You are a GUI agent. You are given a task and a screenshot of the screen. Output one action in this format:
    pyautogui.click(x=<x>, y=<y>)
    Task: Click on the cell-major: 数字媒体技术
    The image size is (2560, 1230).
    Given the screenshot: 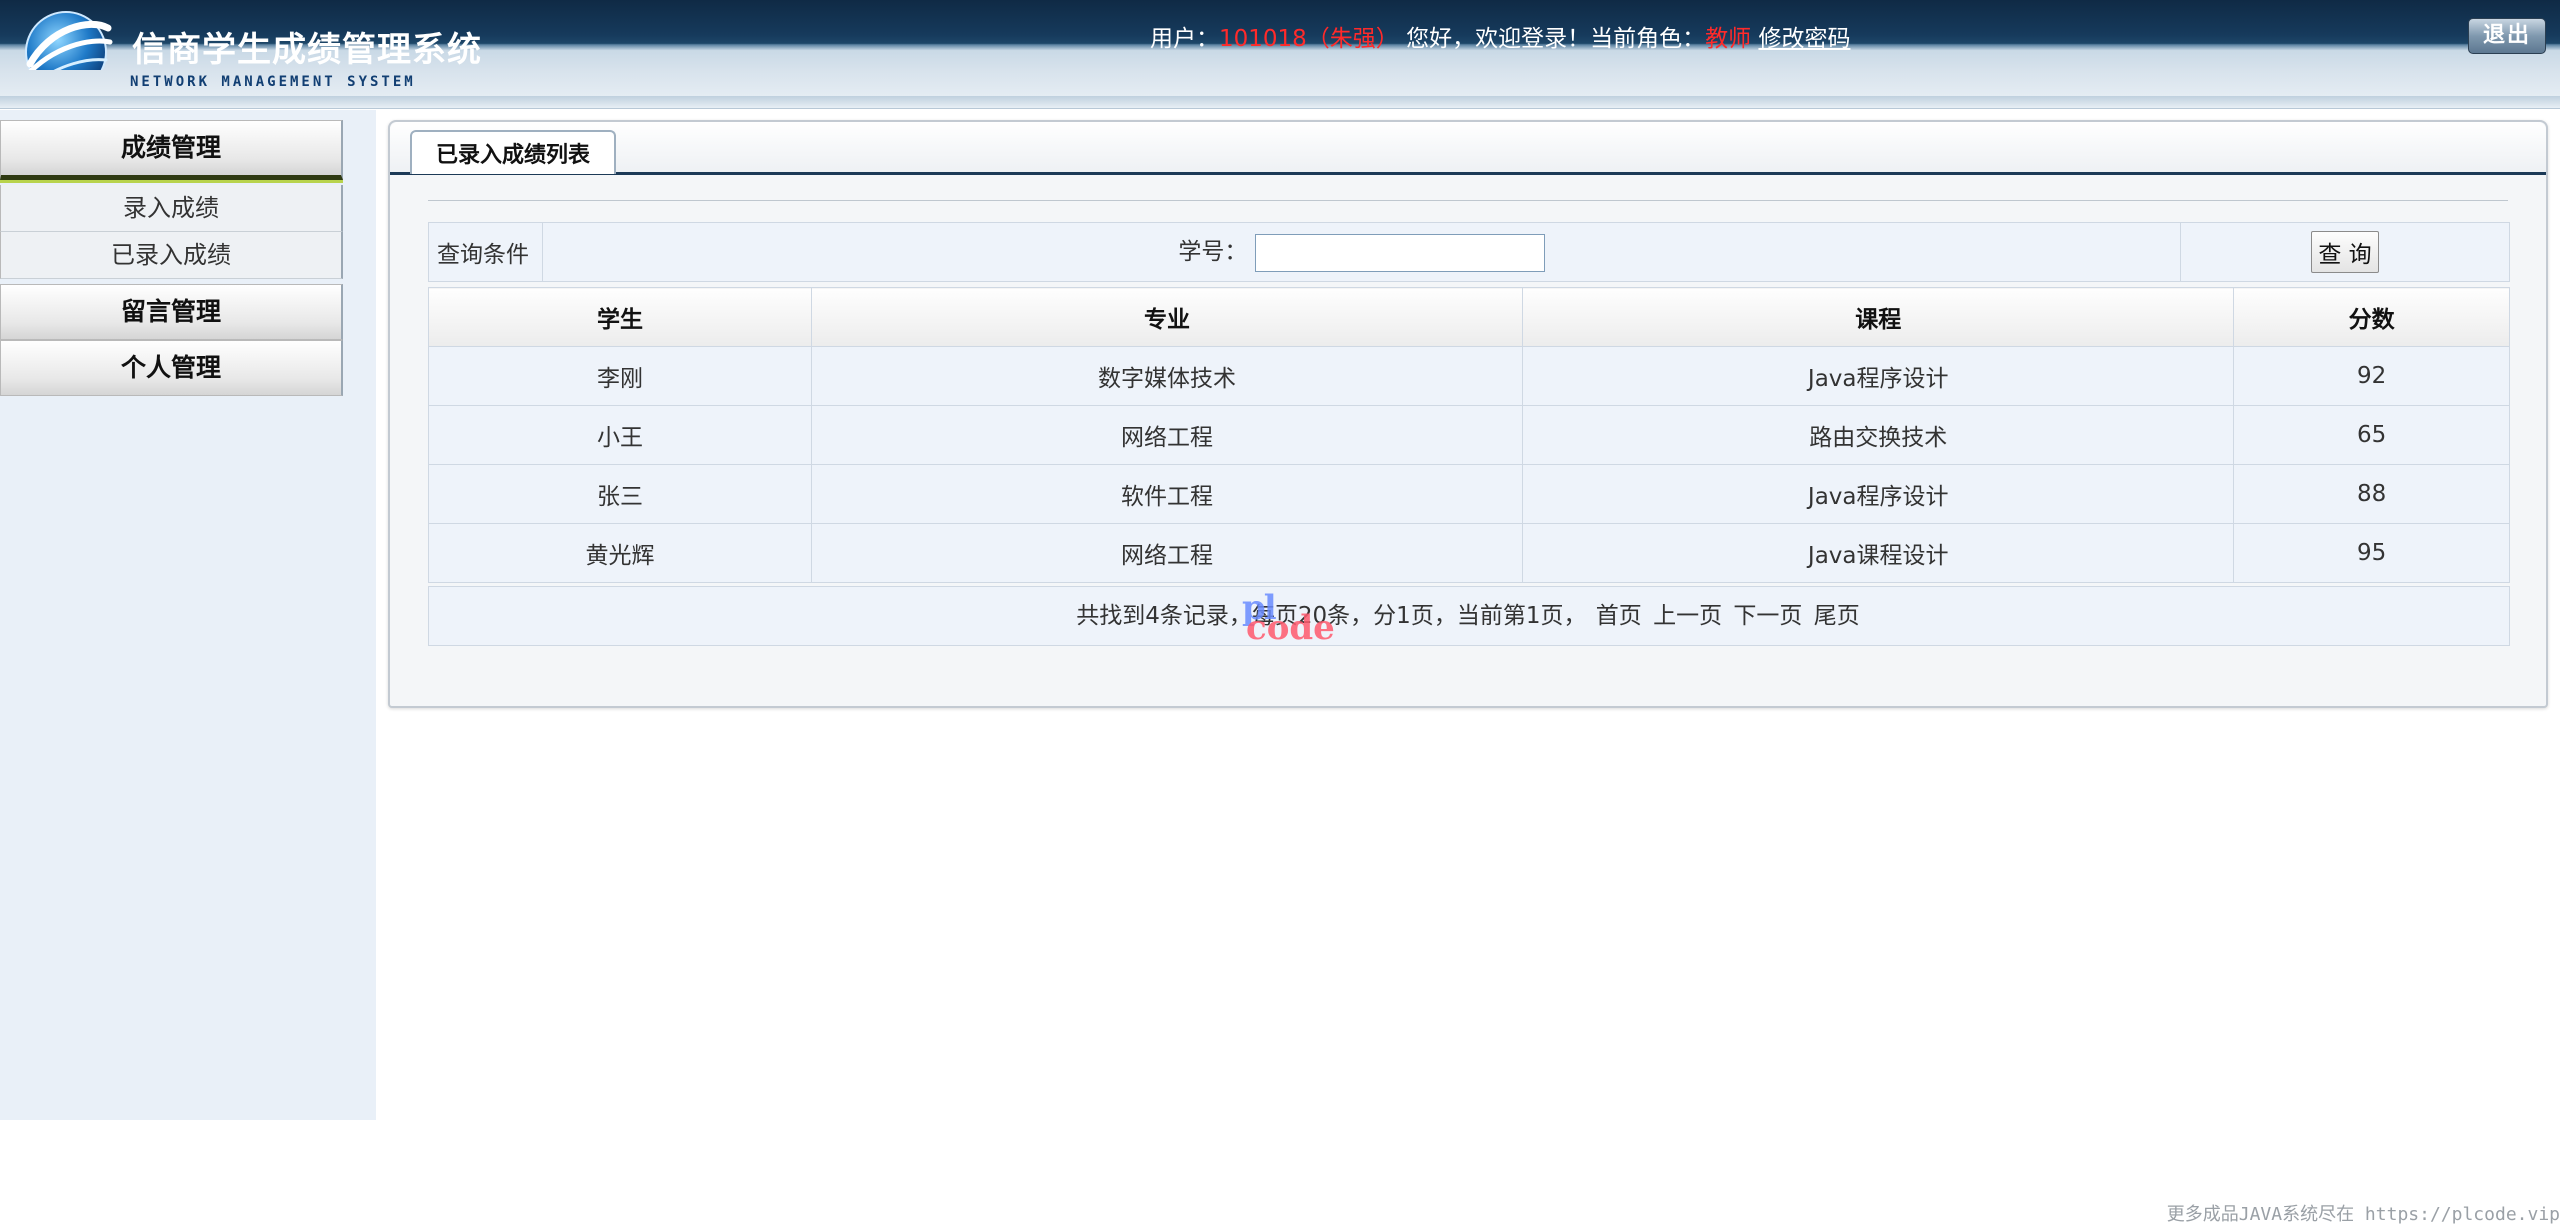 What is the action you would take?
    pyautogui.click(x=1167, y=376)
    